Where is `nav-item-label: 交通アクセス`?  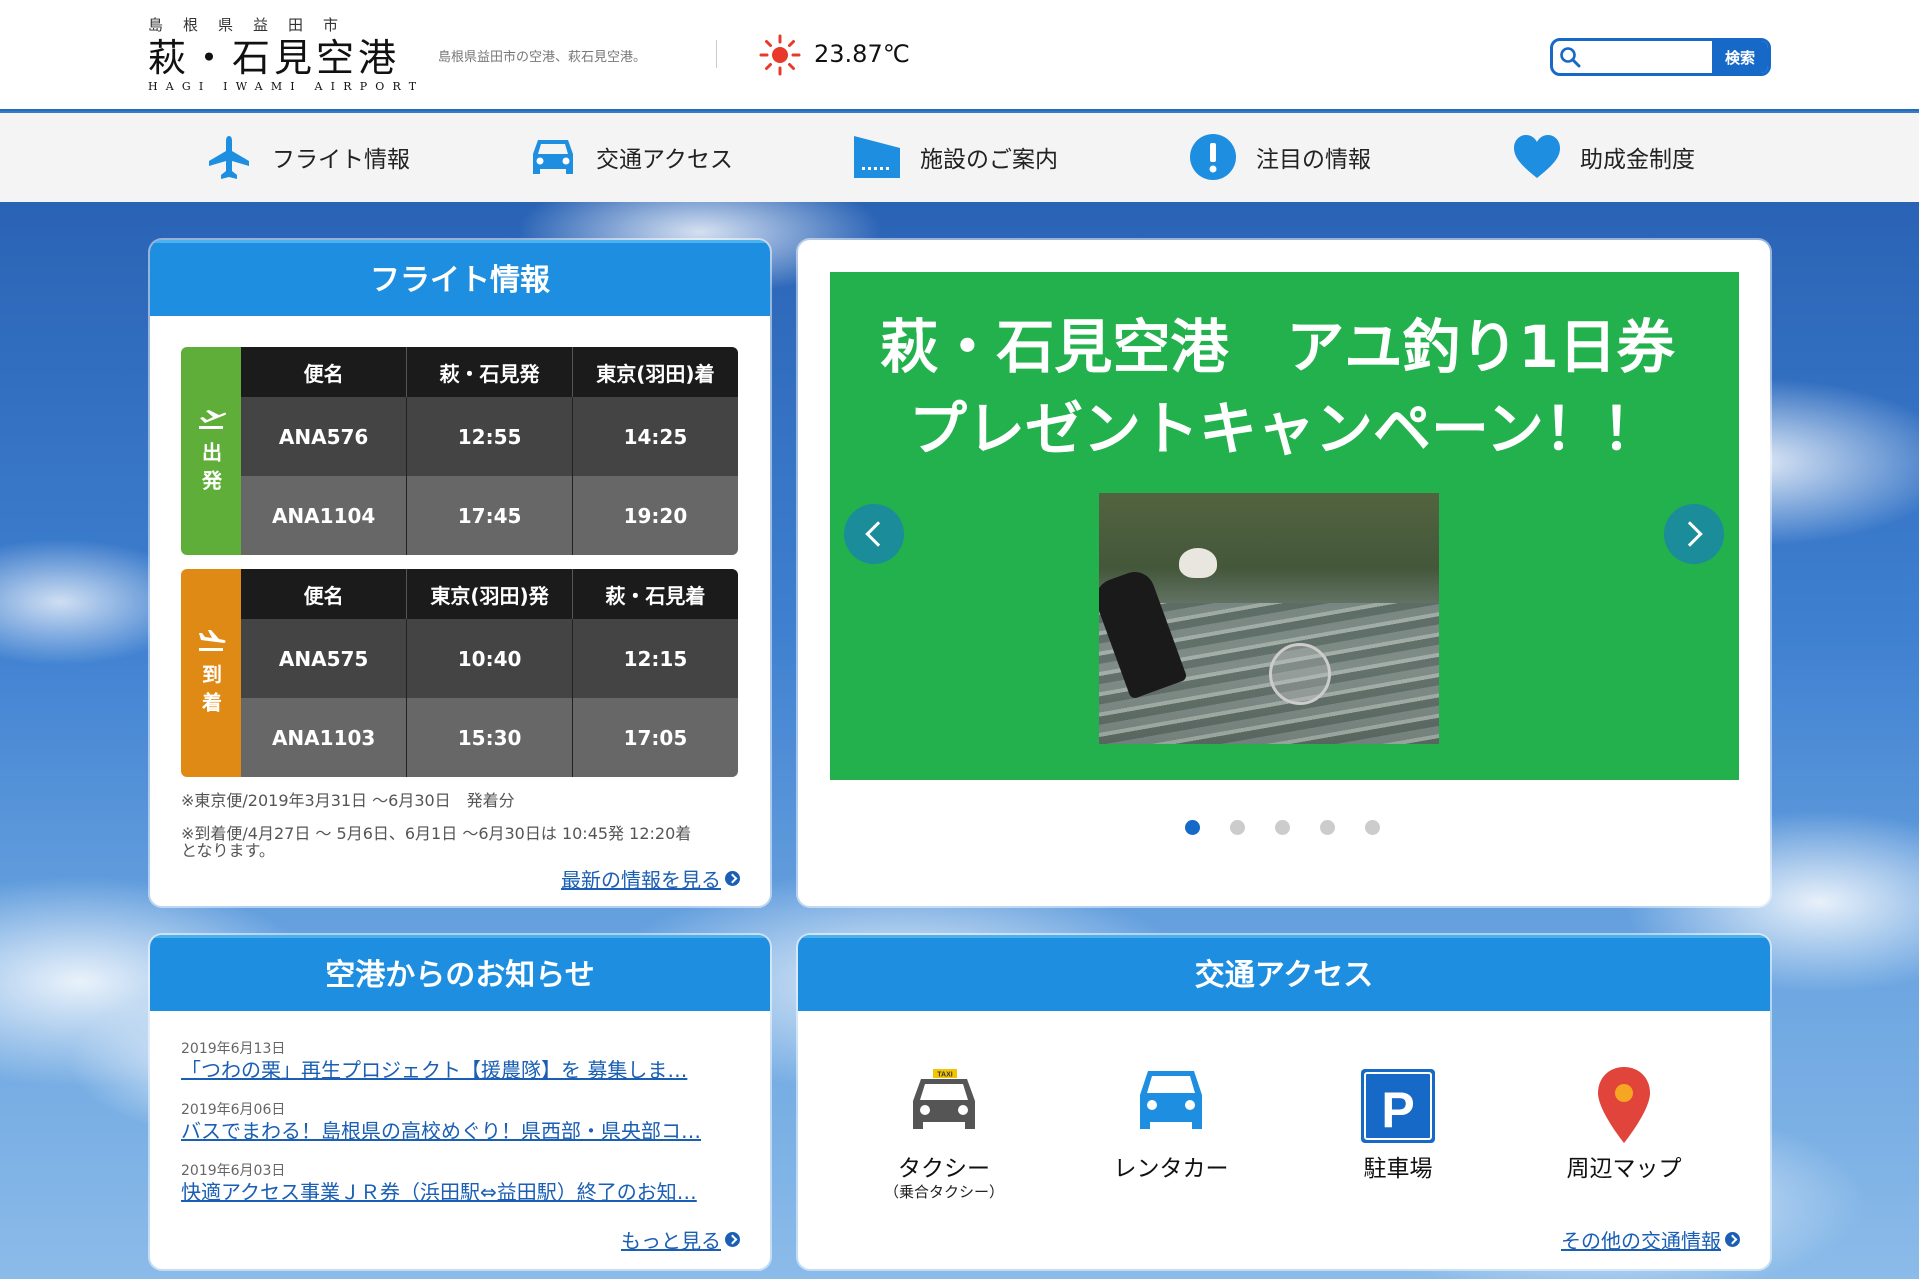 nav-item-label: 交通アクセス is located at coordinates (664, 160).